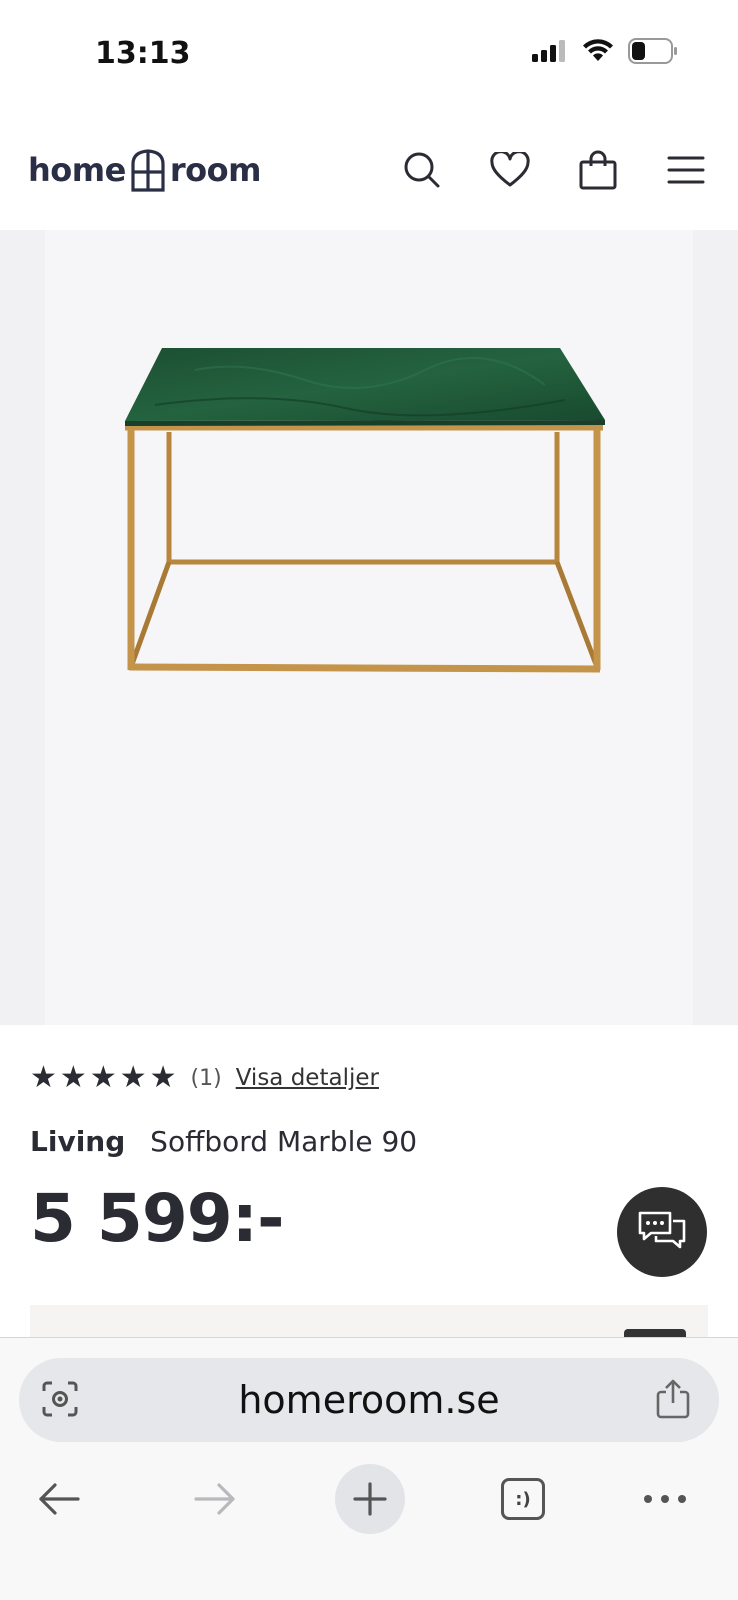 The width and height of the screenshot is (738, 1600). I want to click on heart-icon, so click(510, 169).